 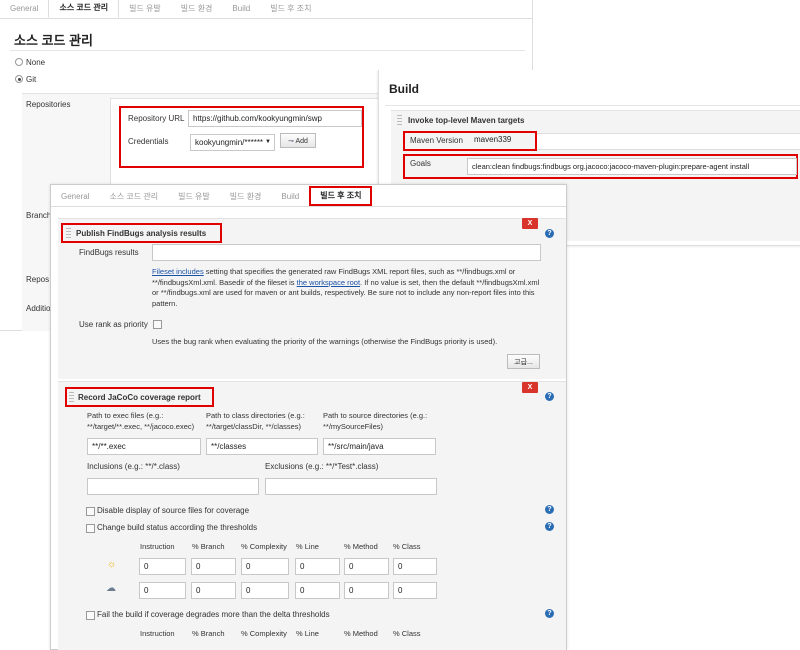 I want to click on threshold-header-instruction: Instruction, so click(x=157, y=546).